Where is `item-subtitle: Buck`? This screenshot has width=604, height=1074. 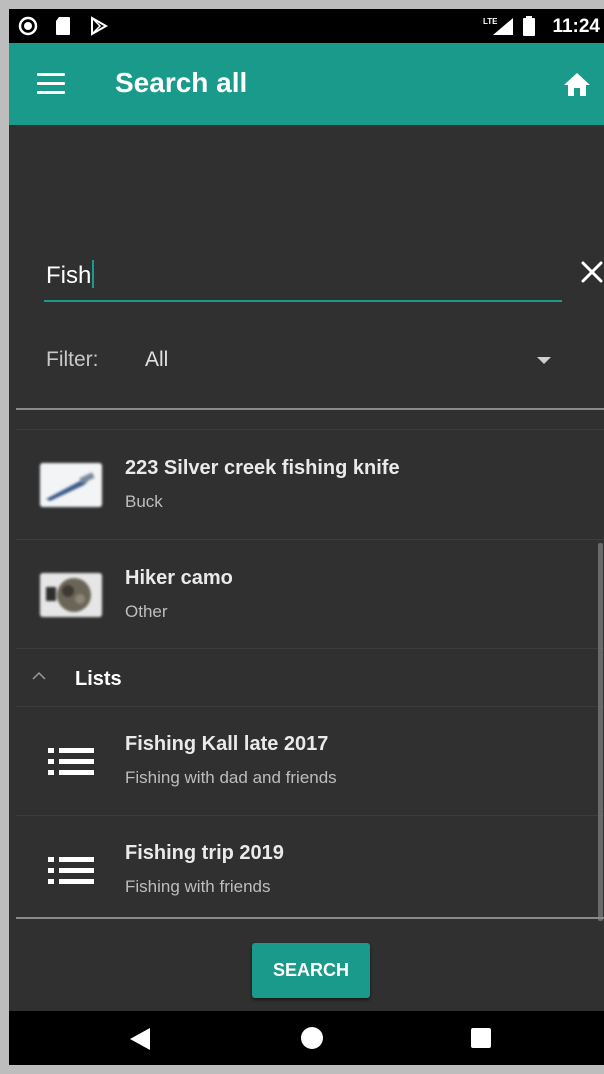
item-subtitle: Buck is located at coordinates (144, 501).